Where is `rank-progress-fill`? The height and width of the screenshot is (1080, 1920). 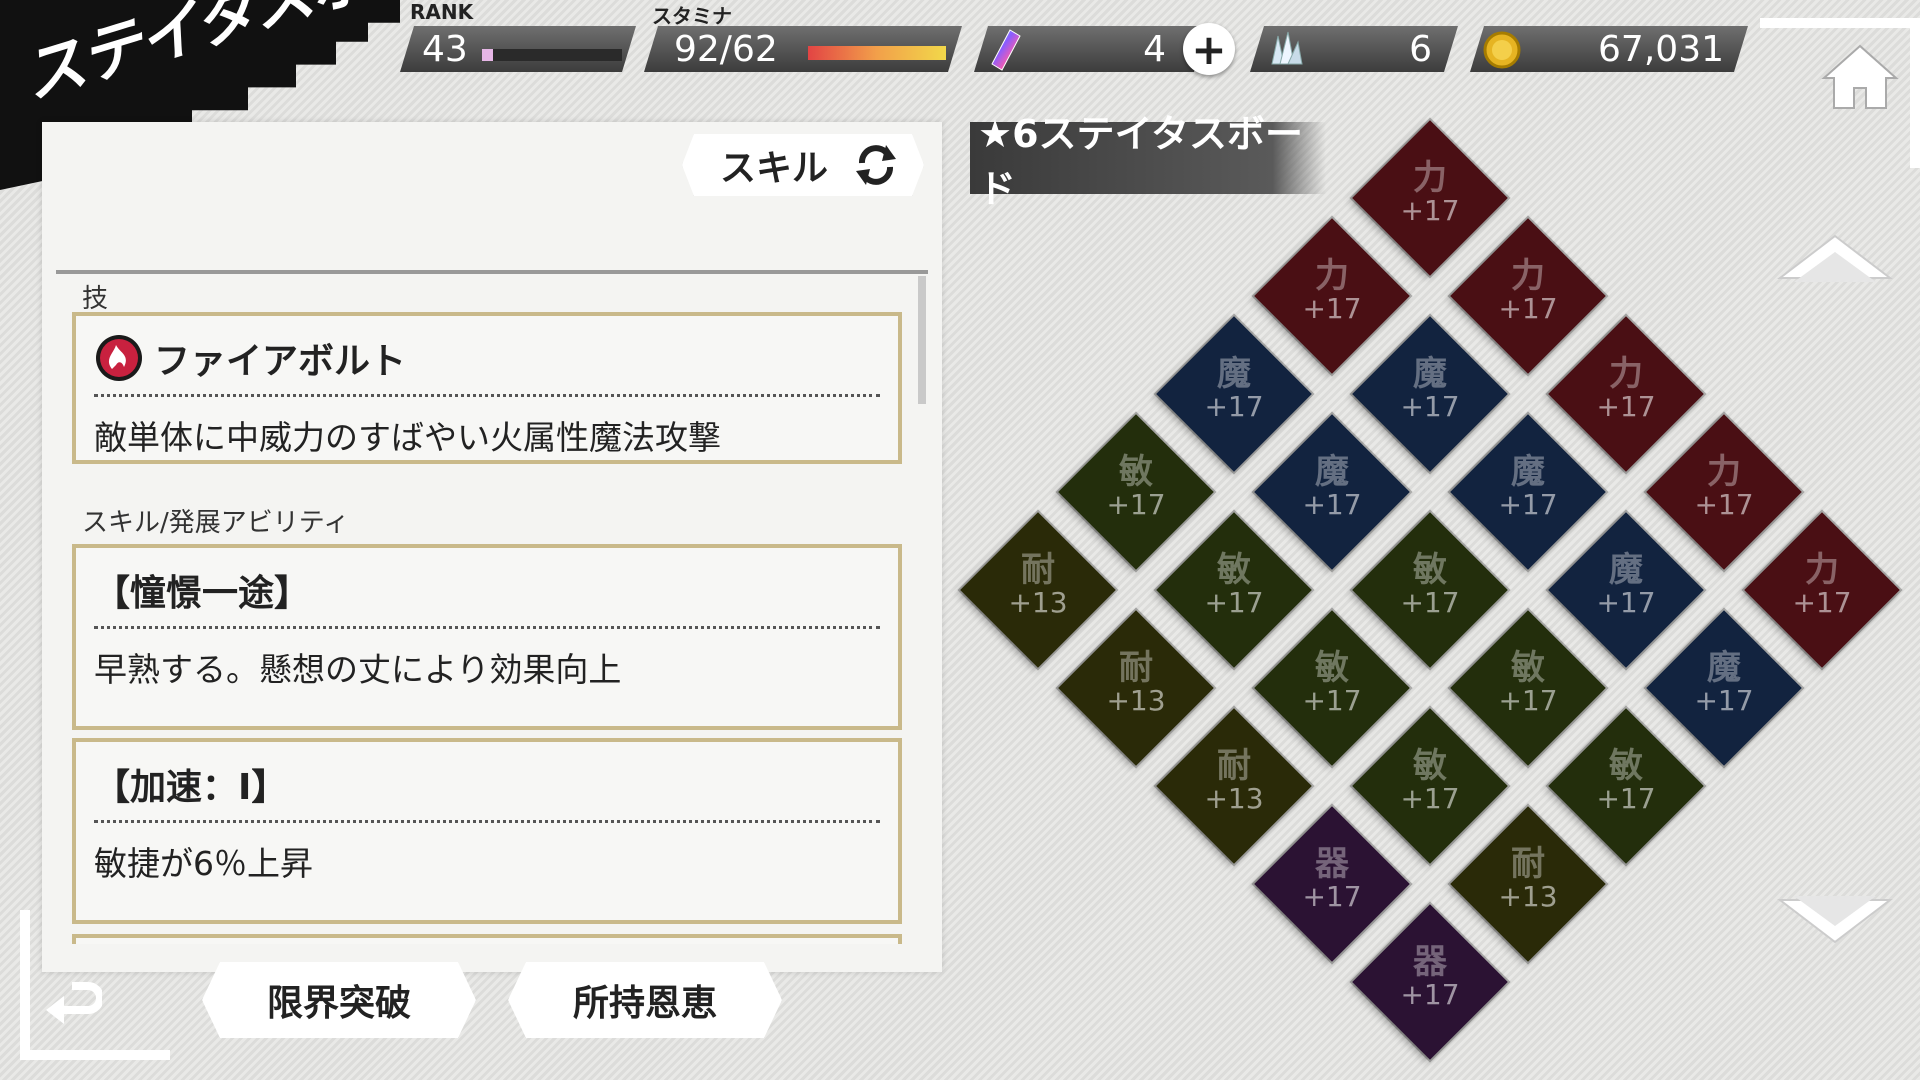 rank-progress-fill is located at coordinates (487, 55).